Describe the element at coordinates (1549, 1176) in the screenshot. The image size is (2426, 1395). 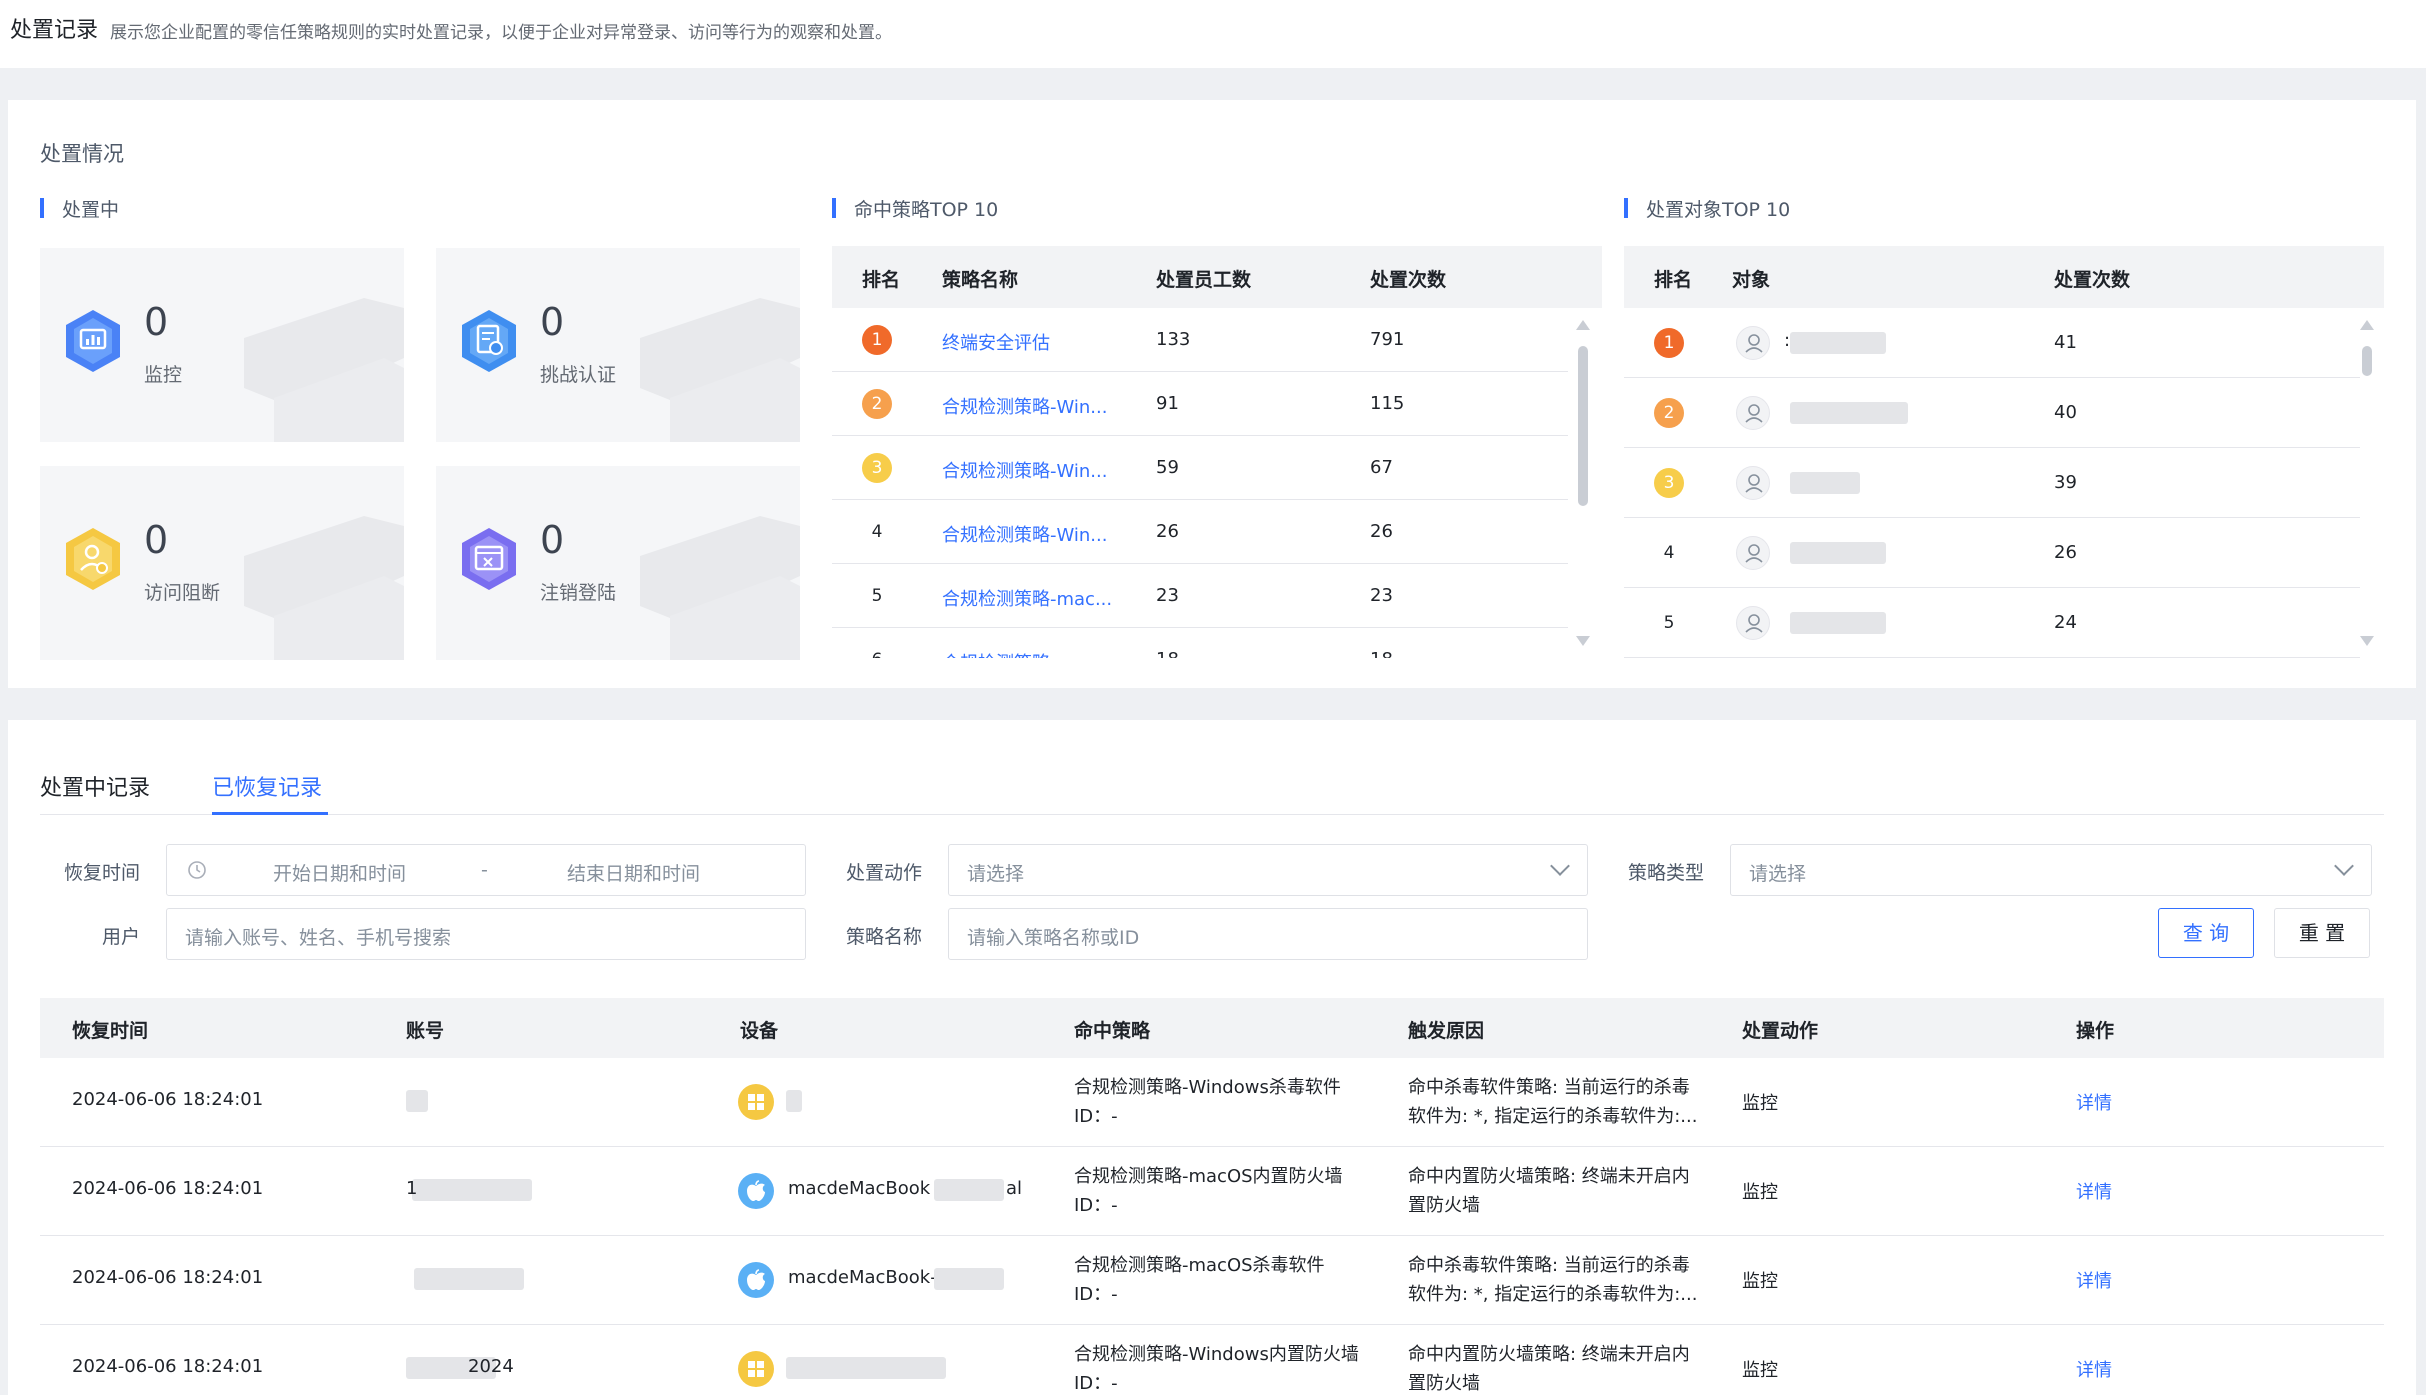
I see `reason-line: 命中内置防火墙策略: 终端未开启内` at that location.